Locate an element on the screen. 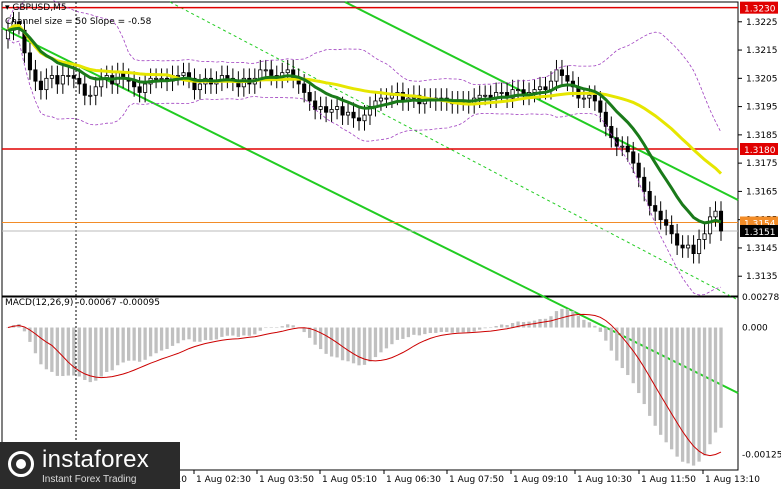 This screenshot has height=489, width=781. price-tick-label-1: 1.3215 is located at coordinates (762, 51).